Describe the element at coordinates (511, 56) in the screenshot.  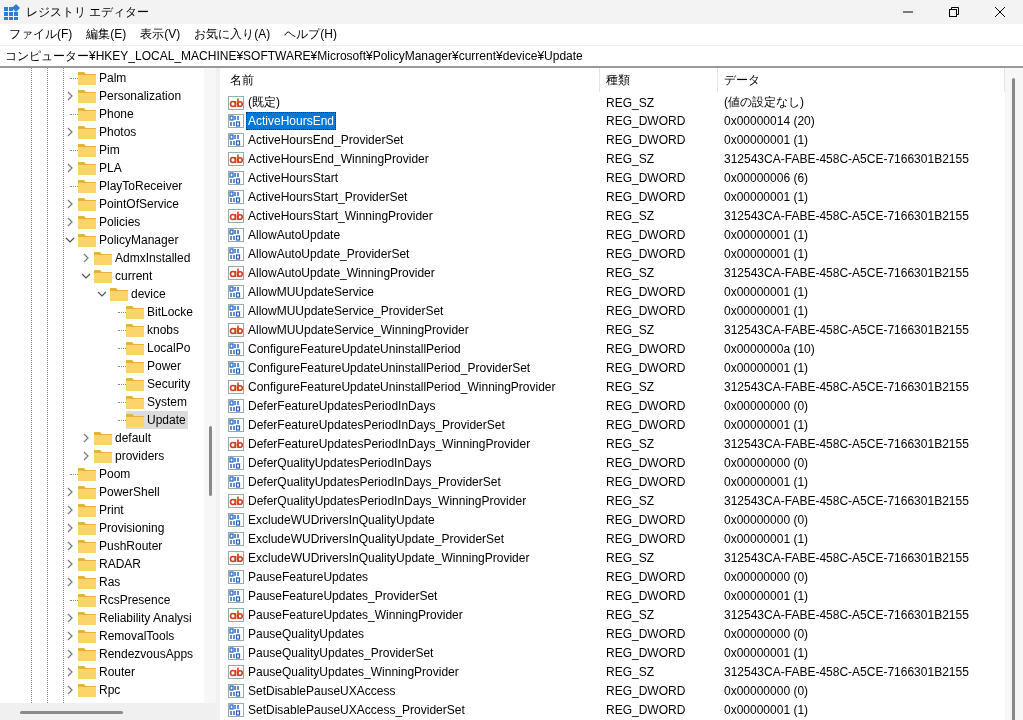
I see `address-bar: コンピューター¥HKEY_LOCAL_MACHINE¥SOFTWARE¥Microsoft¥PolicyManager¥current¥device¥Update` at that location.